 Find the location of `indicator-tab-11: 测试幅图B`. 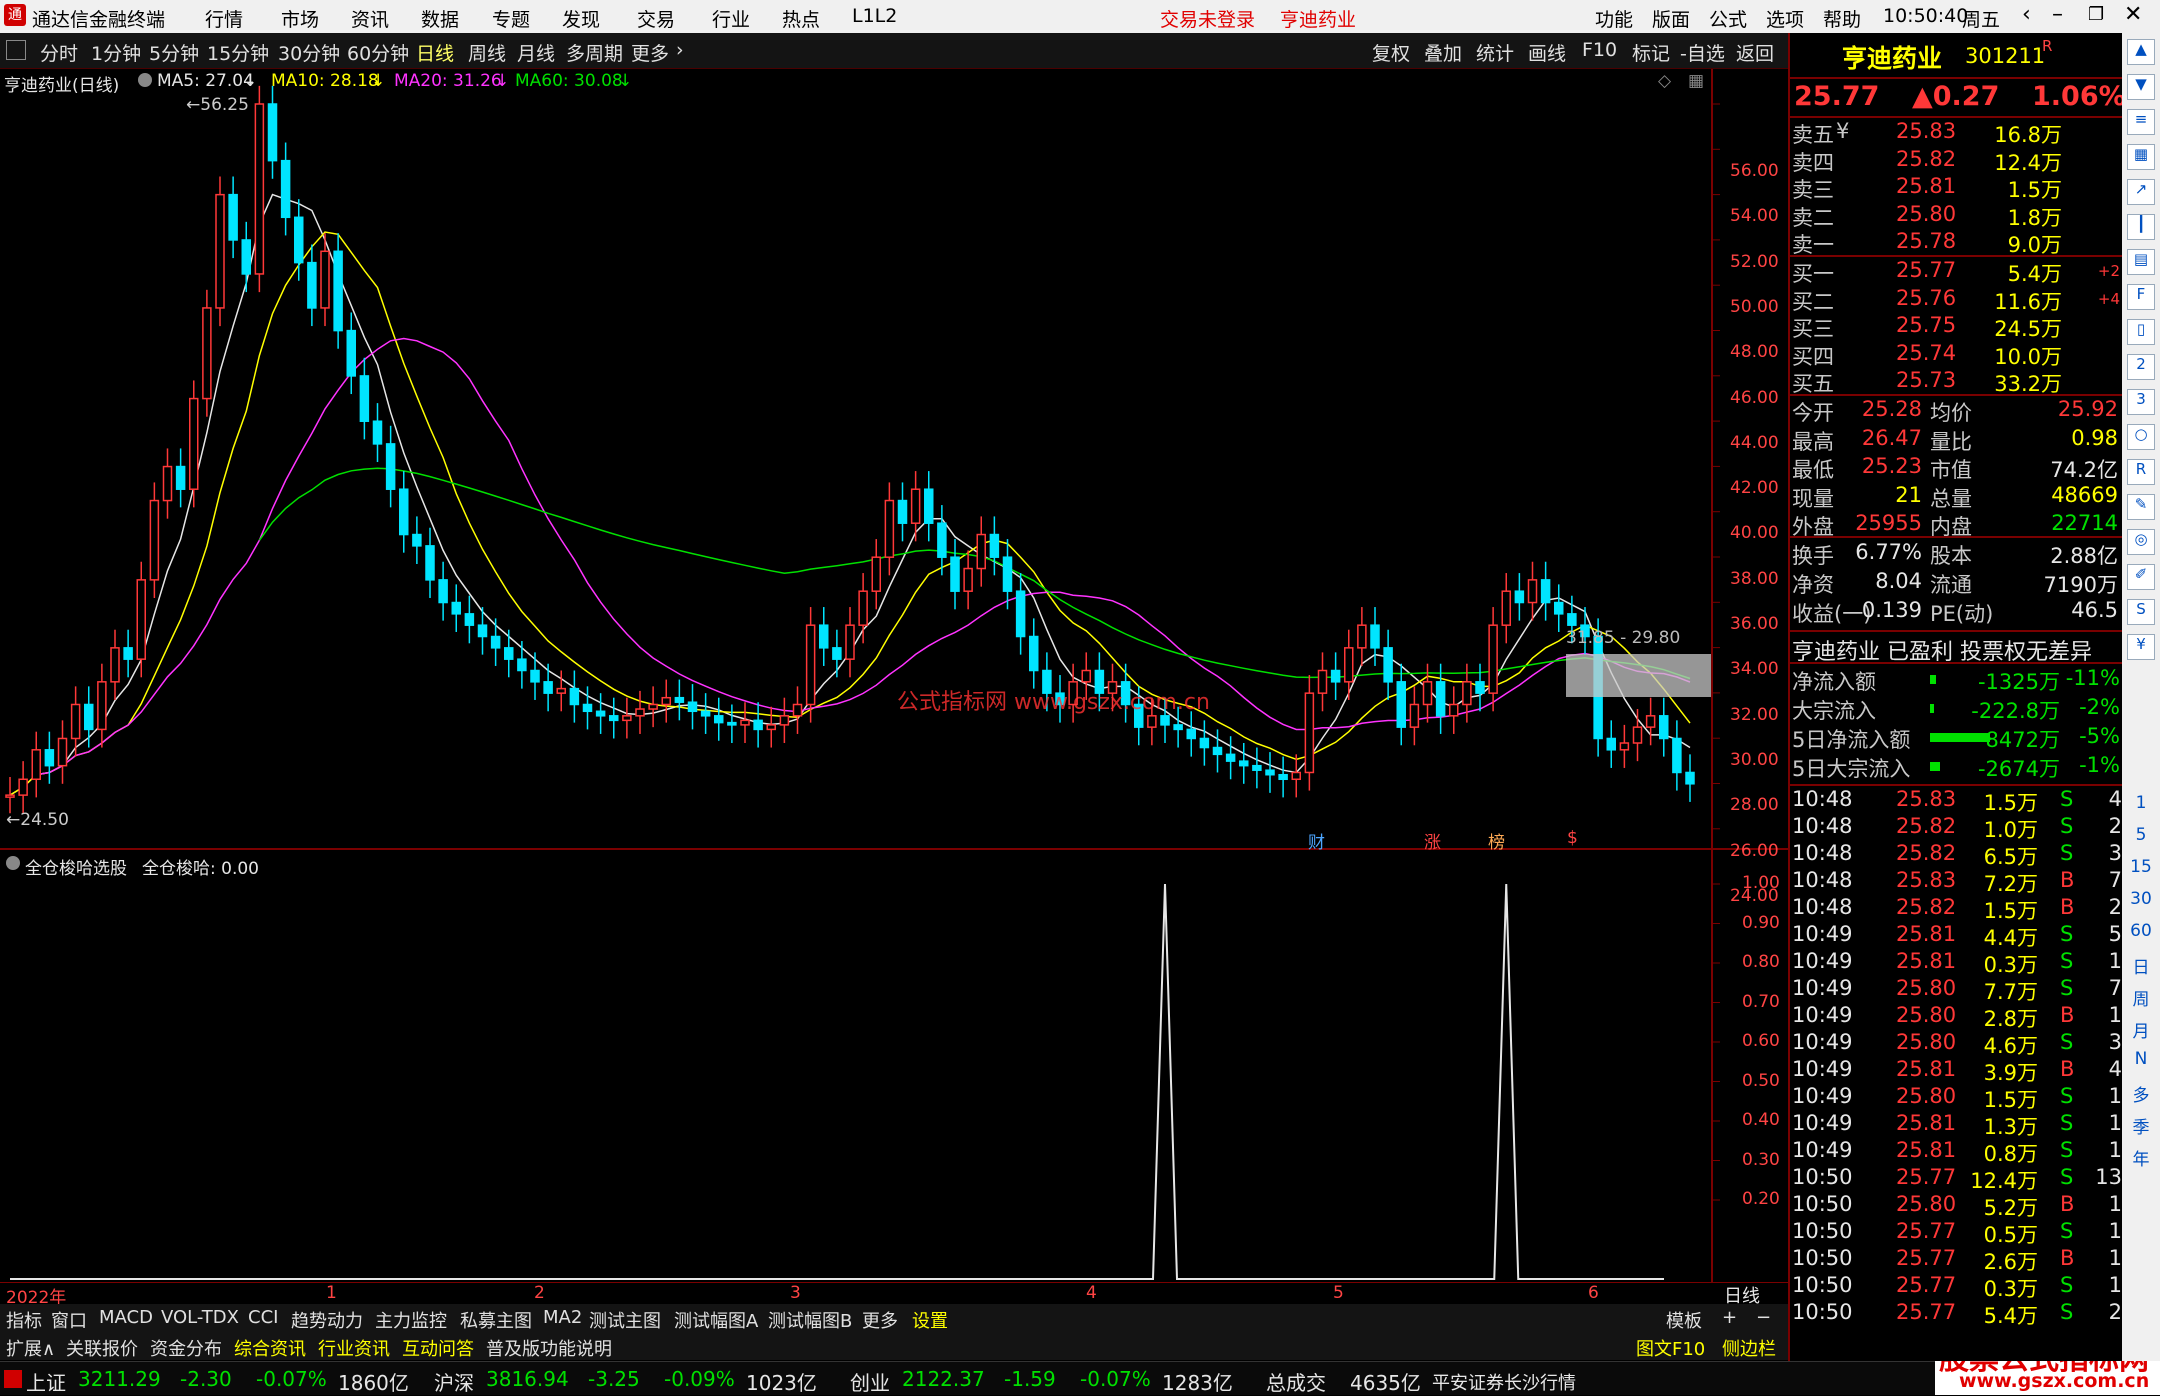

indicator-tab-11: 测试幅图B is located at coordinates (810, 1320).